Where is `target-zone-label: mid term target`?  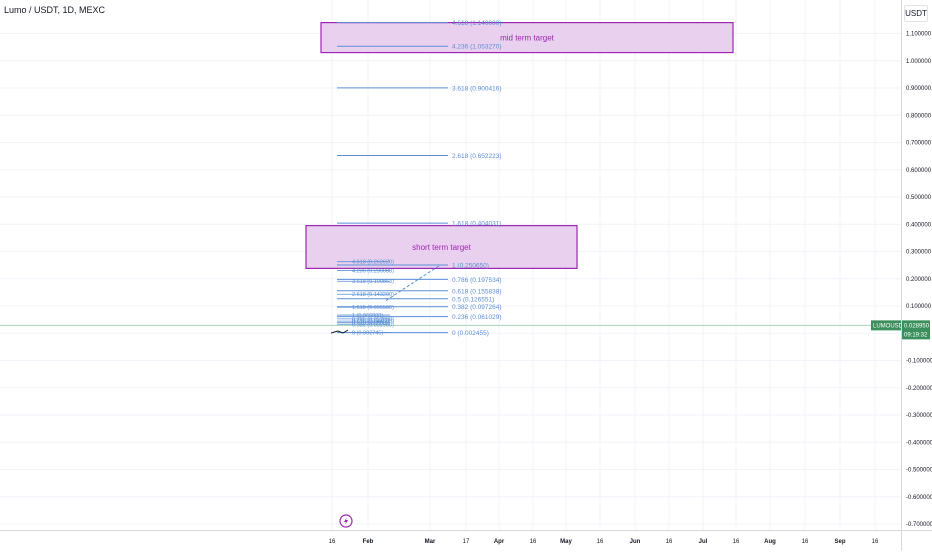
target-zone-label: mid term target is located at coordinates (527, 38).